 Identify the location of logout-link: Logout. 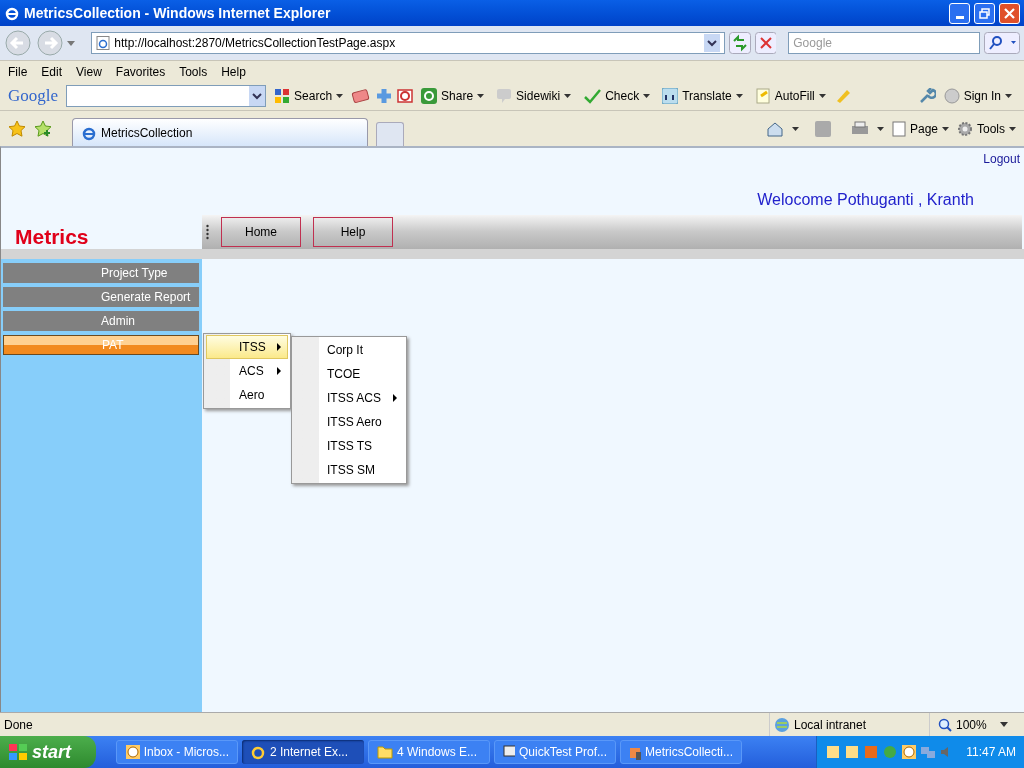
(1001, 159).